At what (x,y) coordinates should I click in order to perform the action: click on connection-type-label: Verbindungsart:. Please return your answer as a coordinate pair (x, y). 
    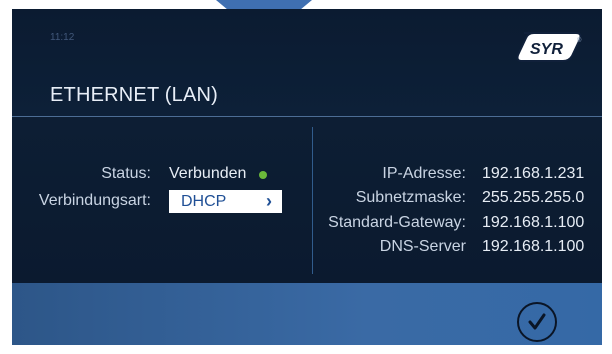
    Looking at the image, I should click on (94, 200).